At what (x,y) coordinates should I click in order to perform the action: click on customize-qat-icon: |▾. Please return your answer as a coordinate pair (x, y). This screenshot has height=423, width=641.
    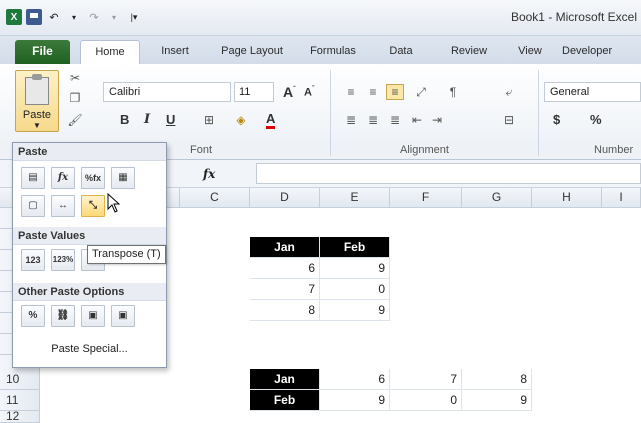
    Looking at the image, I should click on (134, 17).